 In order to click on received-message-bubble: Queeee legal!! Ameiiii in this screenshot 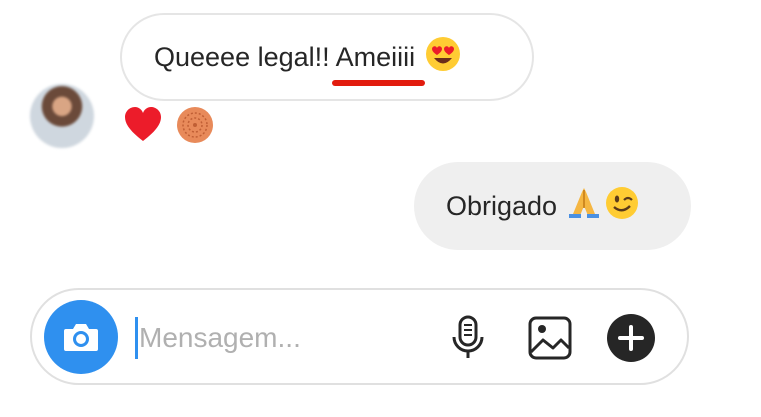, I will do `click(327, 57)`.